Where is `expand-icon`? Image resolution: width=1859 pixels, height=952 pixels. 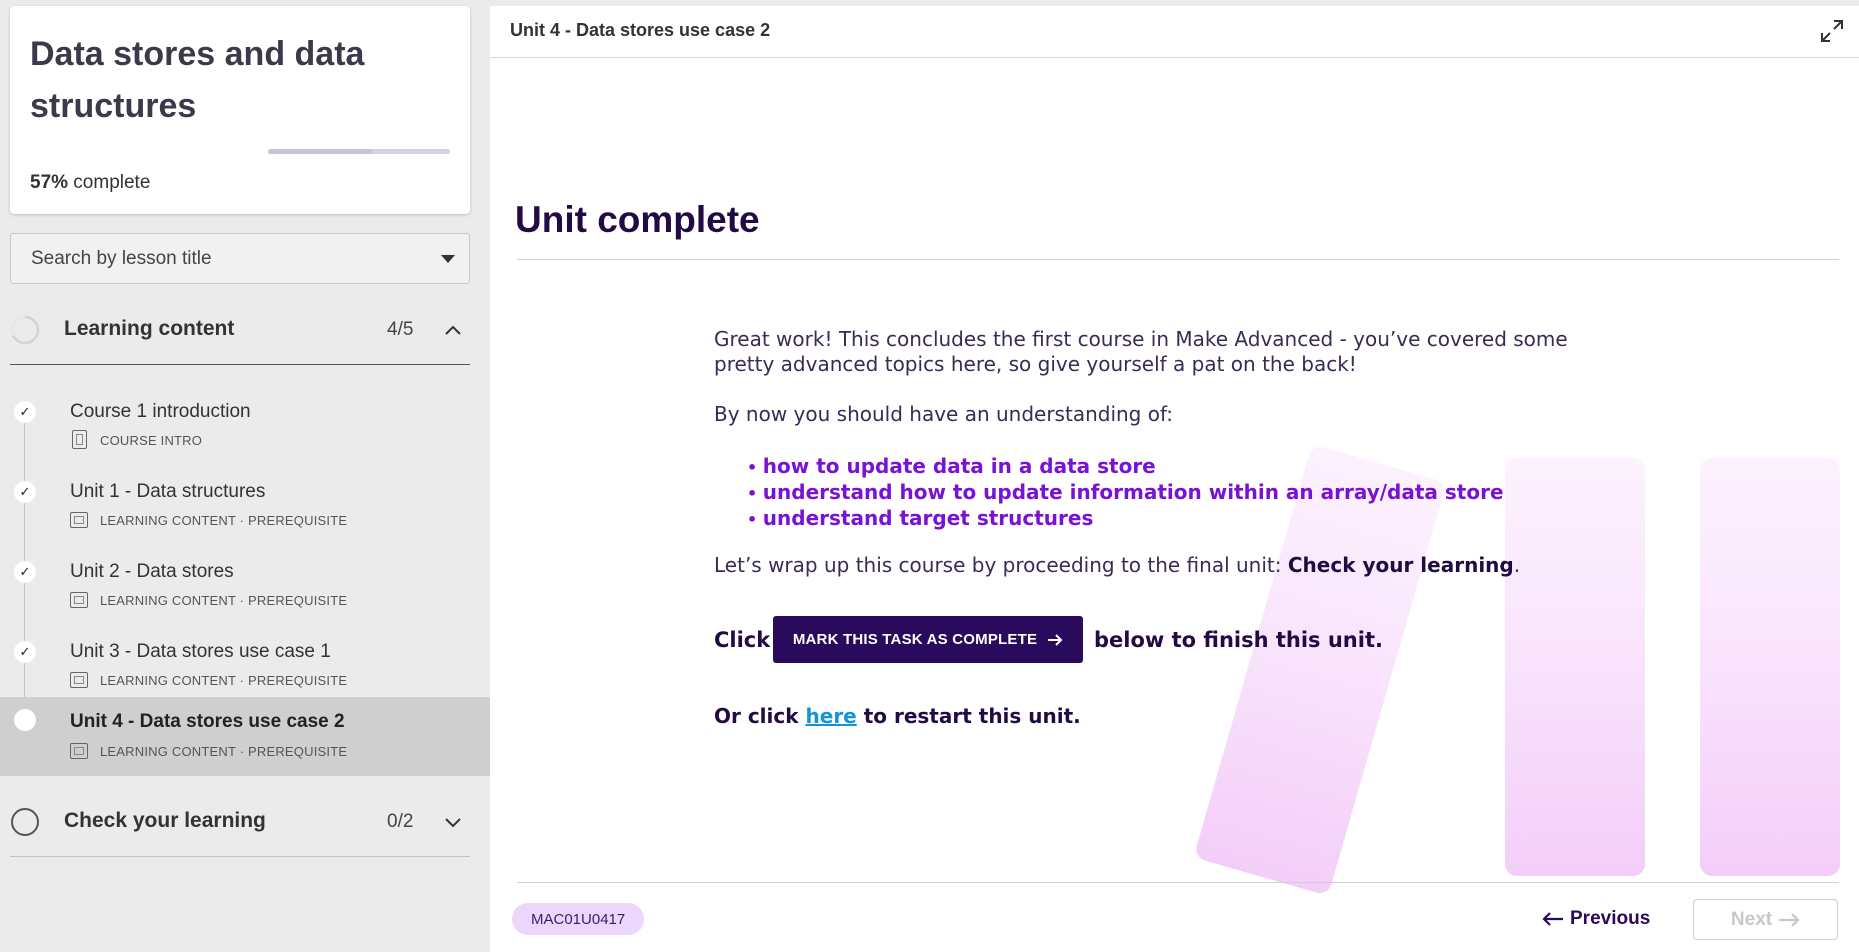 expand-icon is located at coordinates (1832, 31).